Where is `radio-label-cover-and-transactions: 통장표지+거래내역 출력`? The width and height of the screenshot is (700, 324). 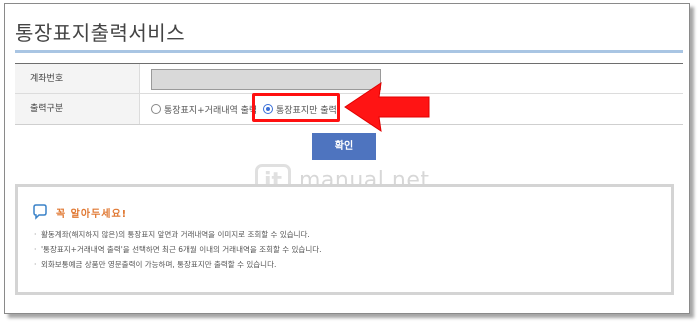 radio-label-cover-and-transactions: 통장표지+거래내역 출력 is located at coordinates (211, 111).